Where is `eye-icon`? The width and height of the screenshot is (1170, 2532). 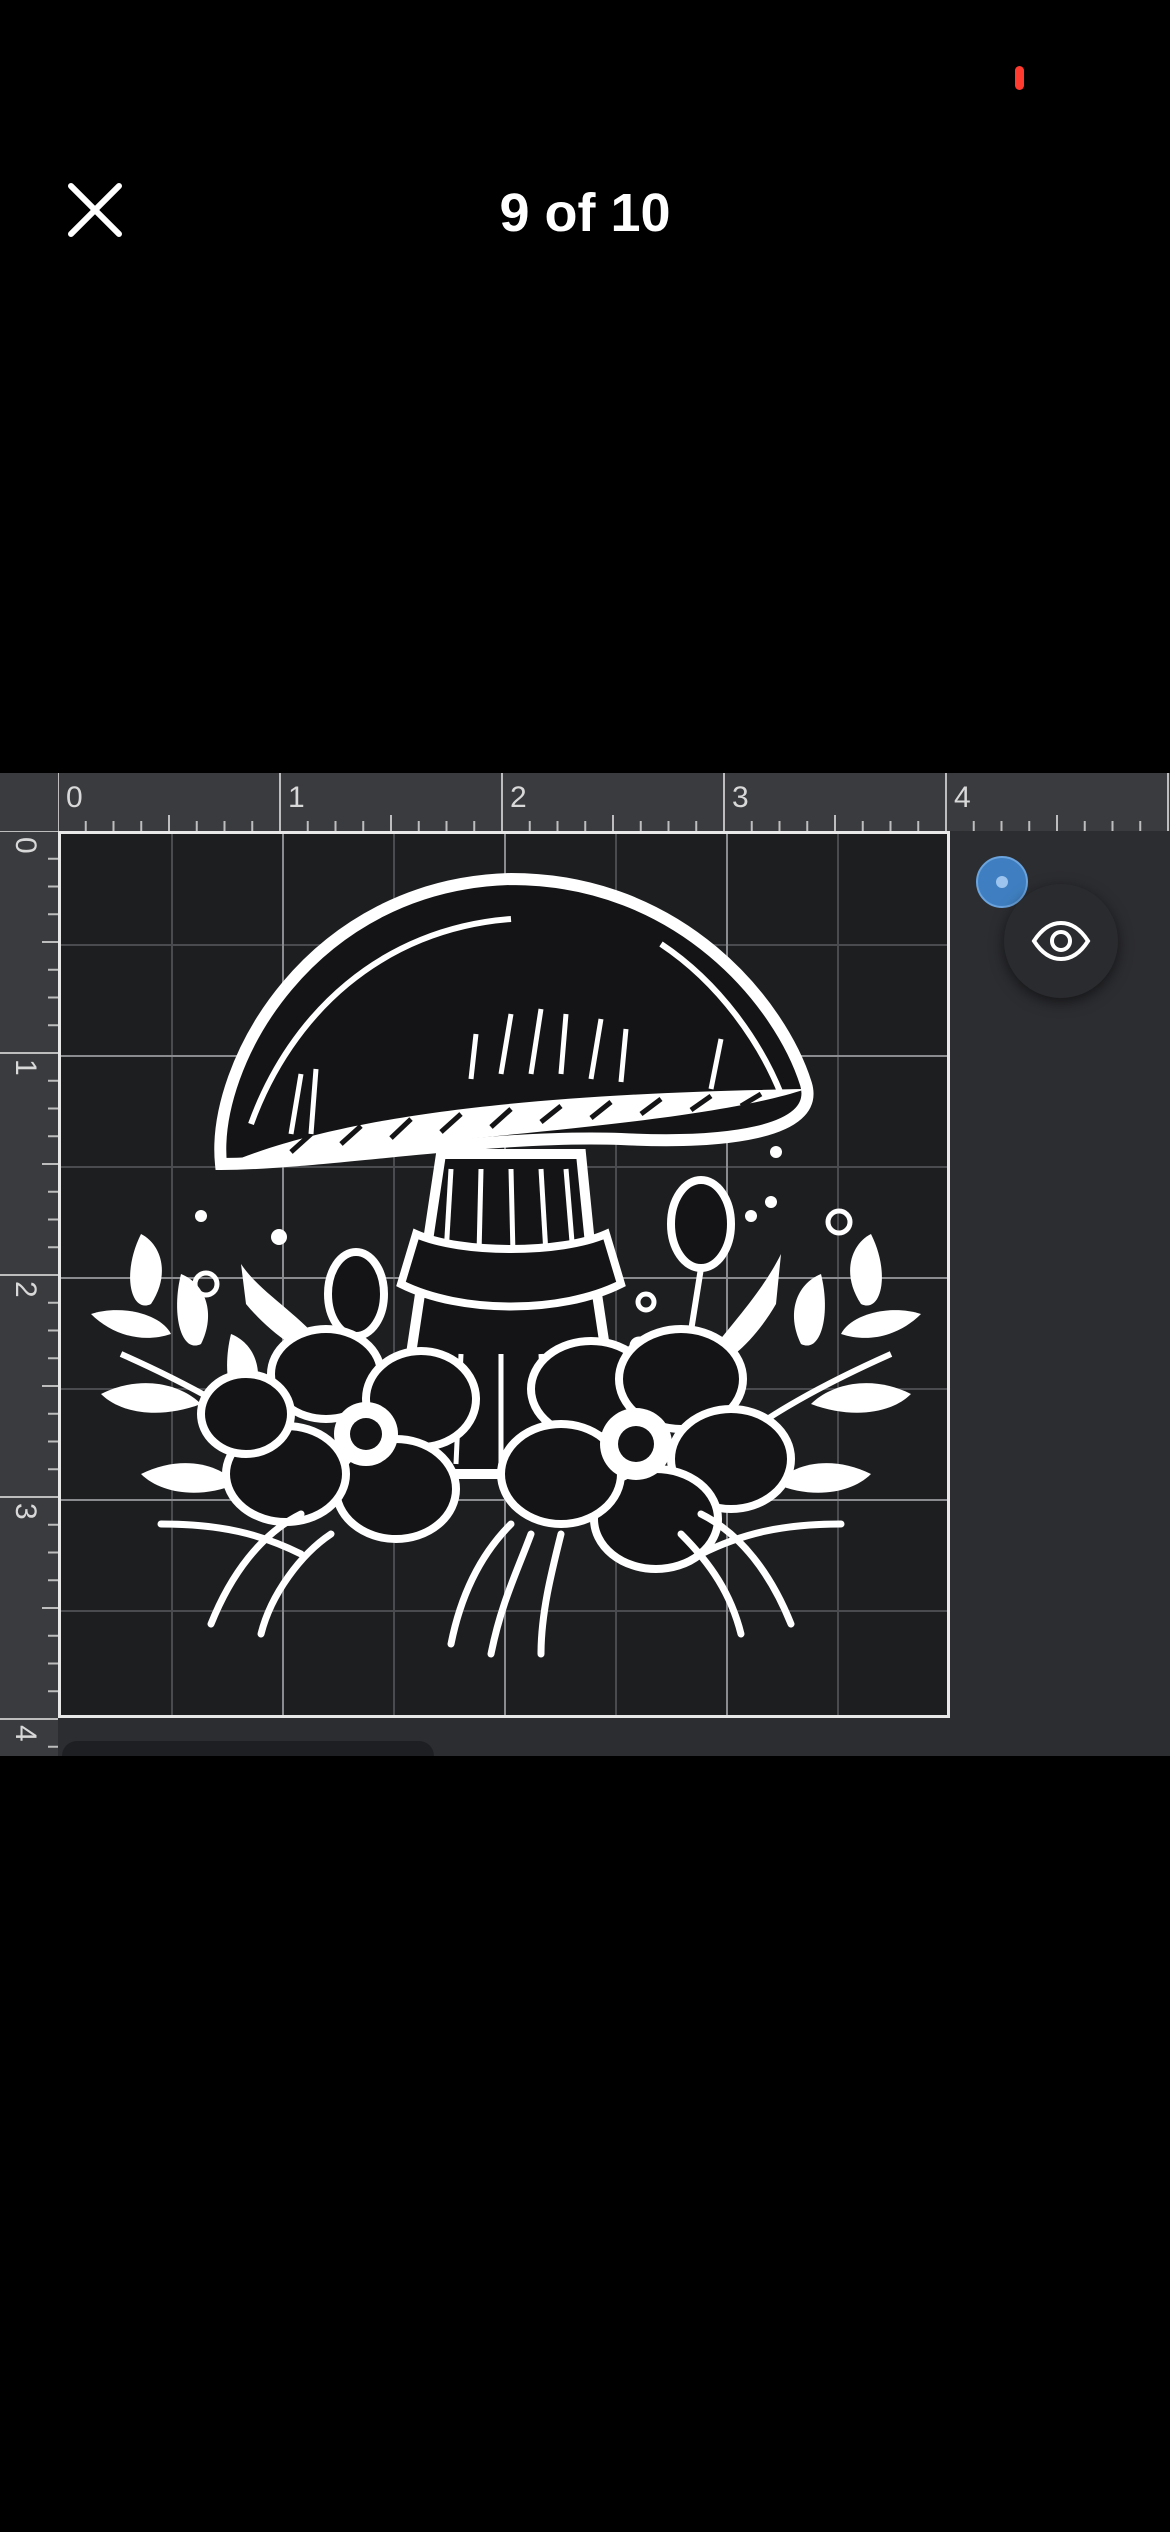
eye-icon is located at coordinates (1061, 941).